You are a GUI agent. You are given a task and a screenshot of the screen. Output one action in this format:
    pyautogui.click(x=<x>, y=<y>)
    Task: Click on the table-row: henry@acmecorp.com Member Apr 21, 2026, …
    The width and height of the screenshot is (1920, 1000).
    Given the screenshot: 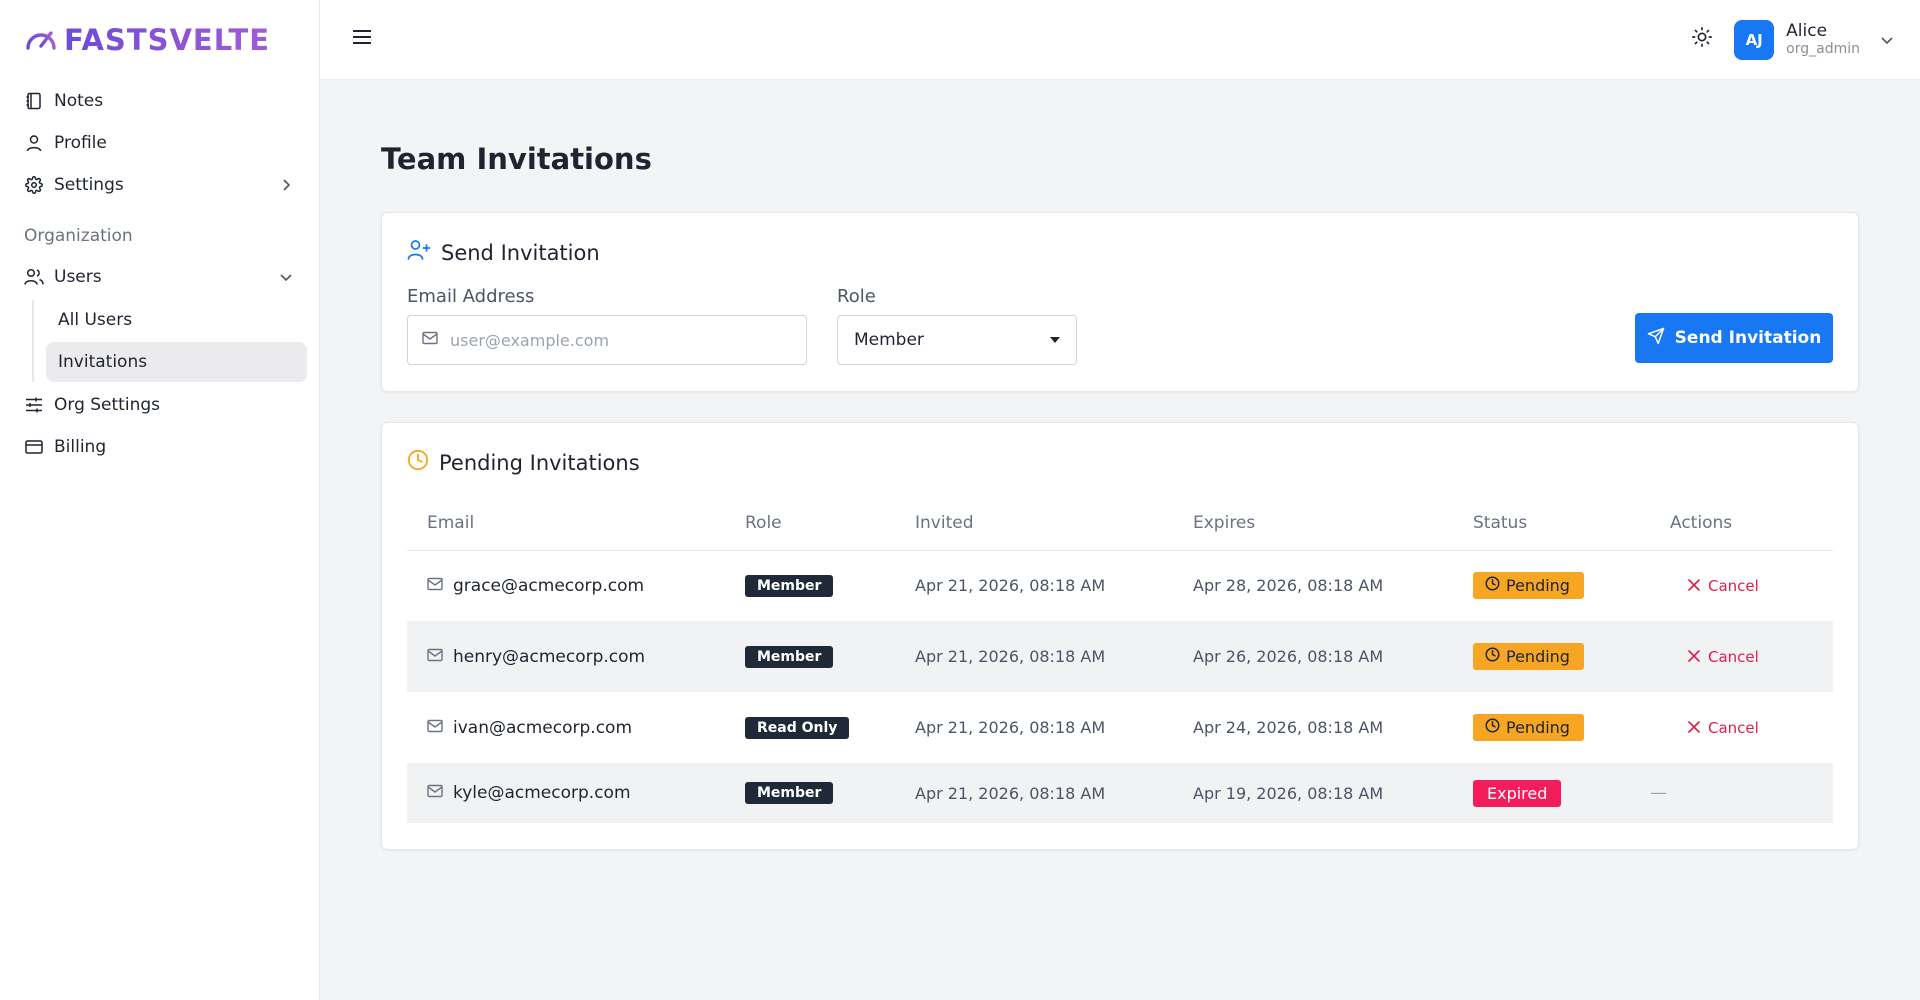 What is the action you would take?
    pyautogui.click(x=1120, y=656)
    